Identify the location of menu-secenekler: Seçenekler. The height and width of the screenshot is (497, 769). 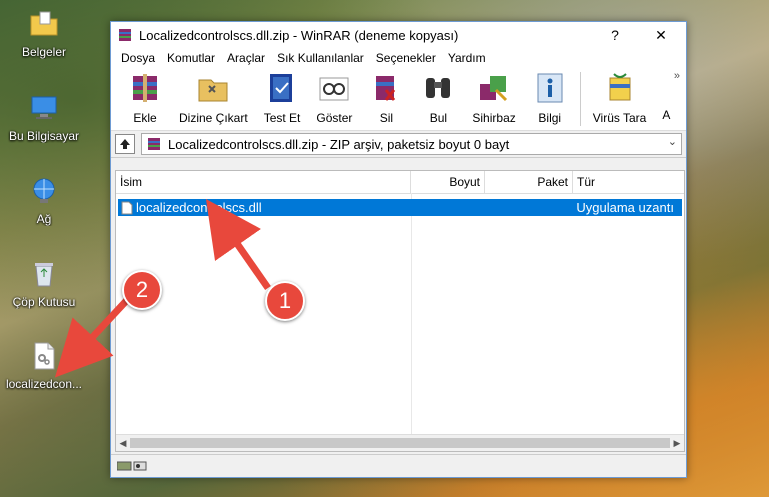
(406, 58).